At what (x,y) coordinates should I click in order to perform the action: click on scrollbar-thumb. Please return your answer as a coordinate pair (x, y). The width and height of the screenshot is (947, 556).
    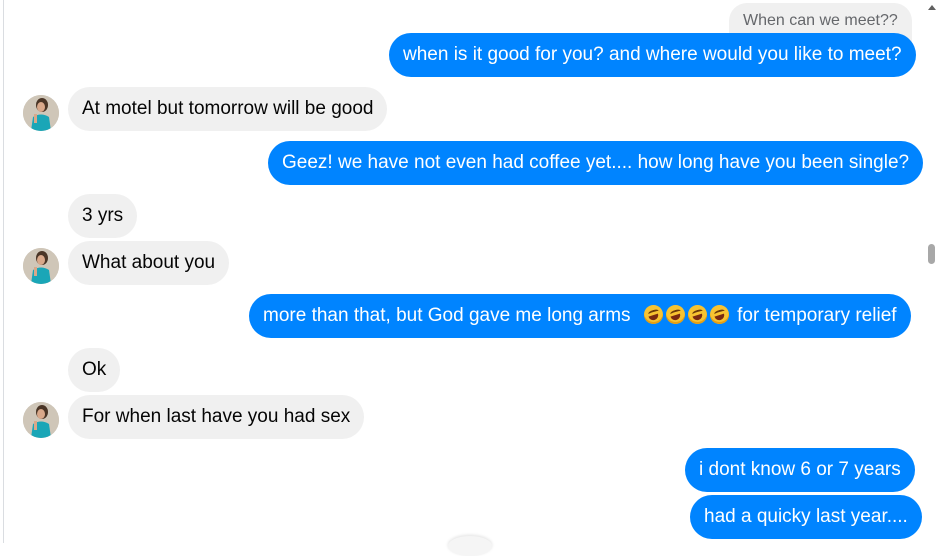
    Looking at the image, I should click on (931, 254).